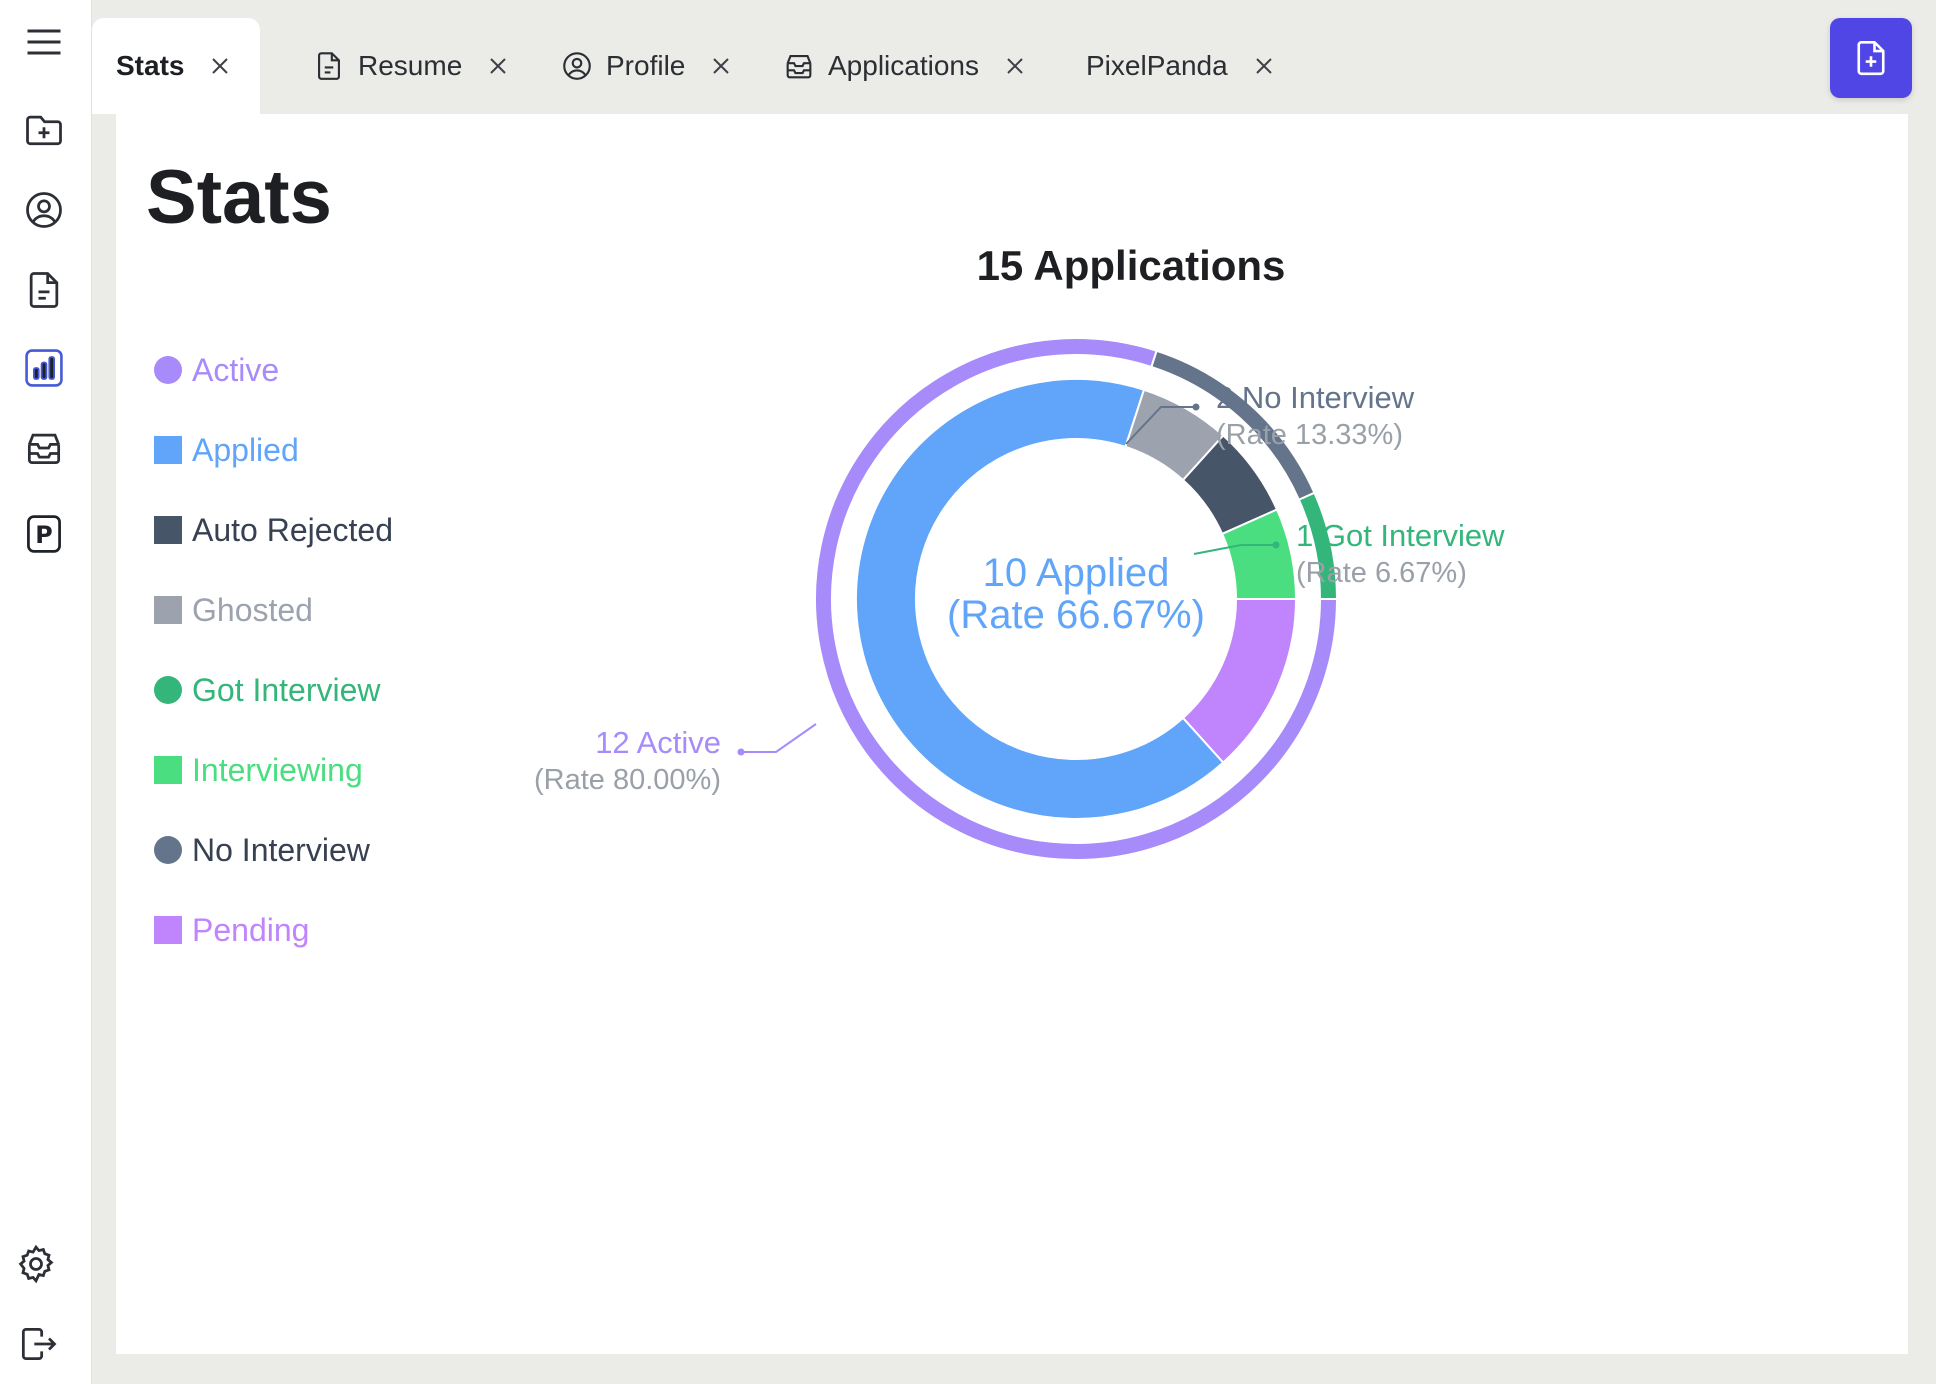  I want to click on logout-icon, so click(38, 1344).